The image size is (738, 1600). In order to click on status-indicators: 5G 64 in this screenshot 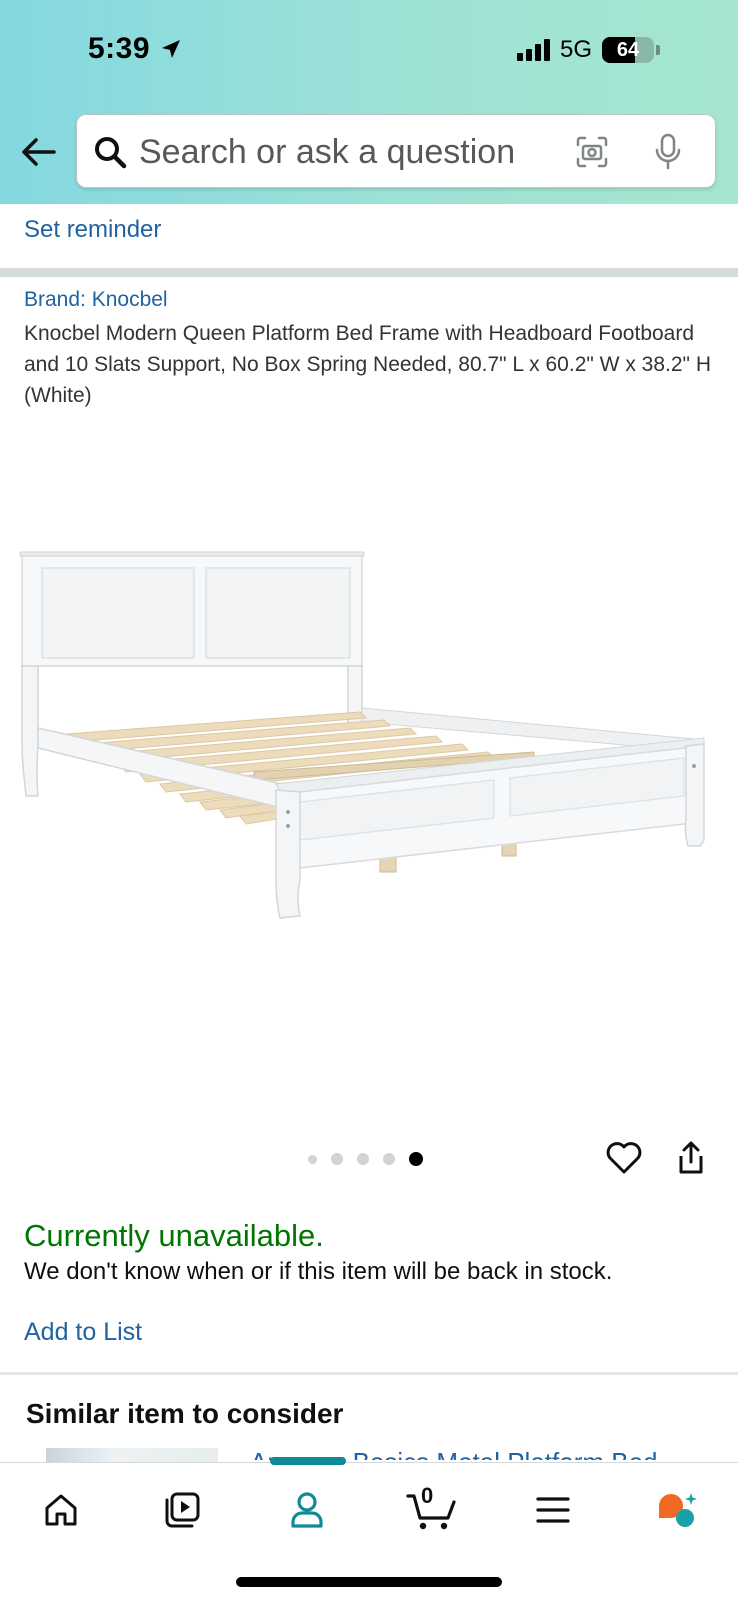, I will do `click(588, 50)`.